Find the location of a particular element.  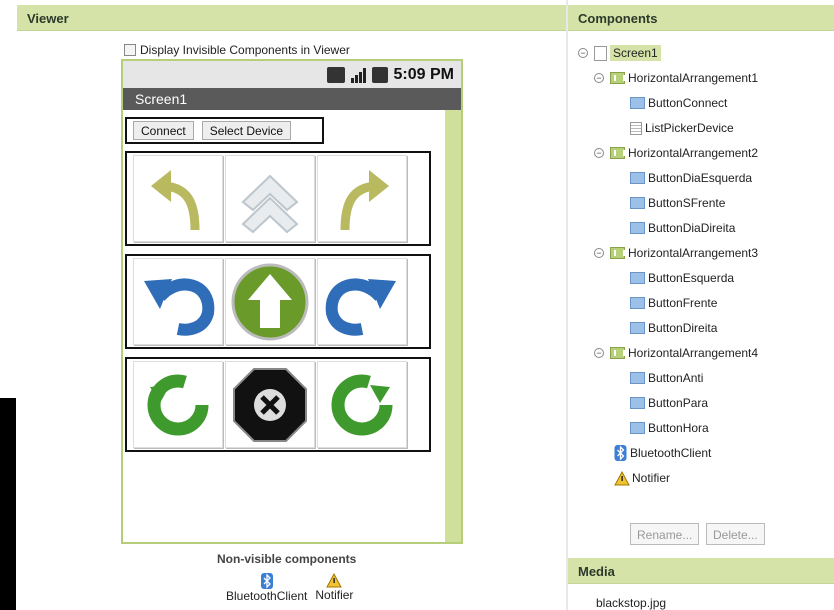

tree-label: ButtonEsquerda is located at coordinates (691, 278).